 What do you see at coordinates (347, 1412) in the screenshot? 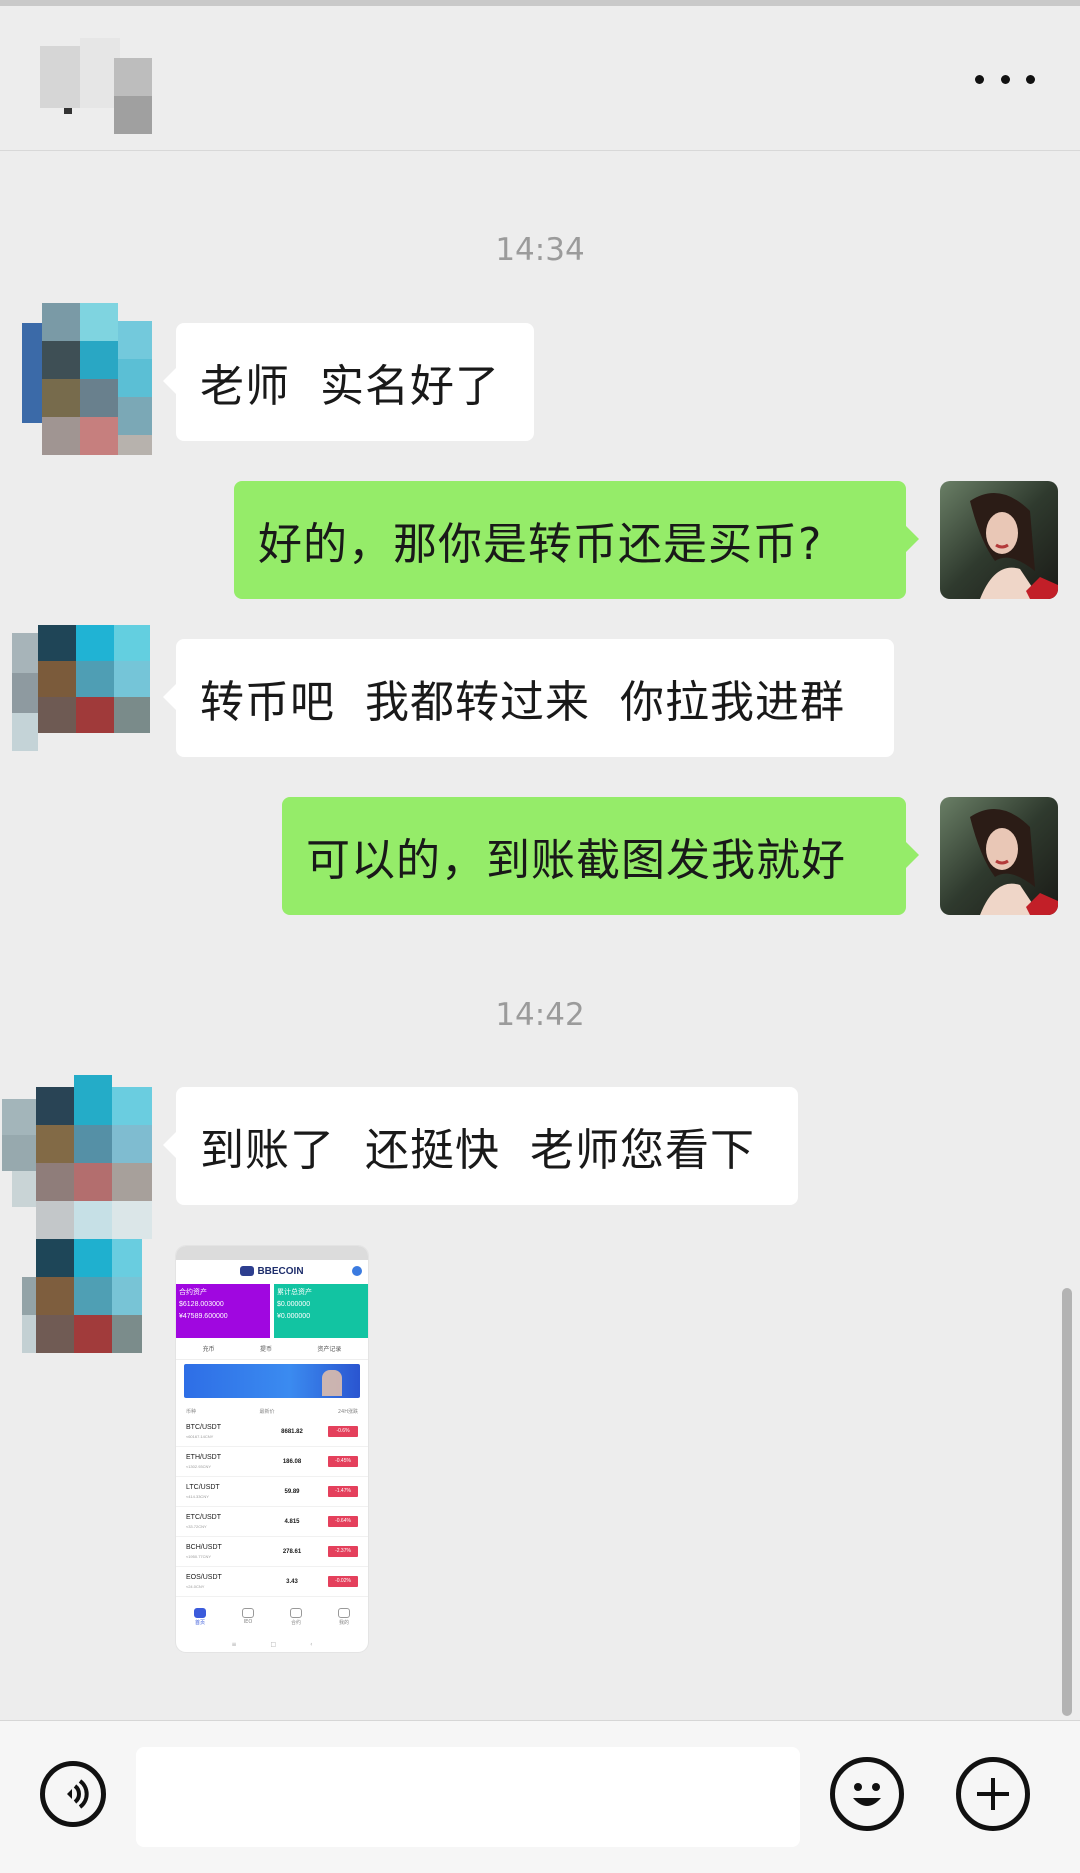
I see `thumb-col-header: 24H涨跌` at bounding box center [347, 1412].